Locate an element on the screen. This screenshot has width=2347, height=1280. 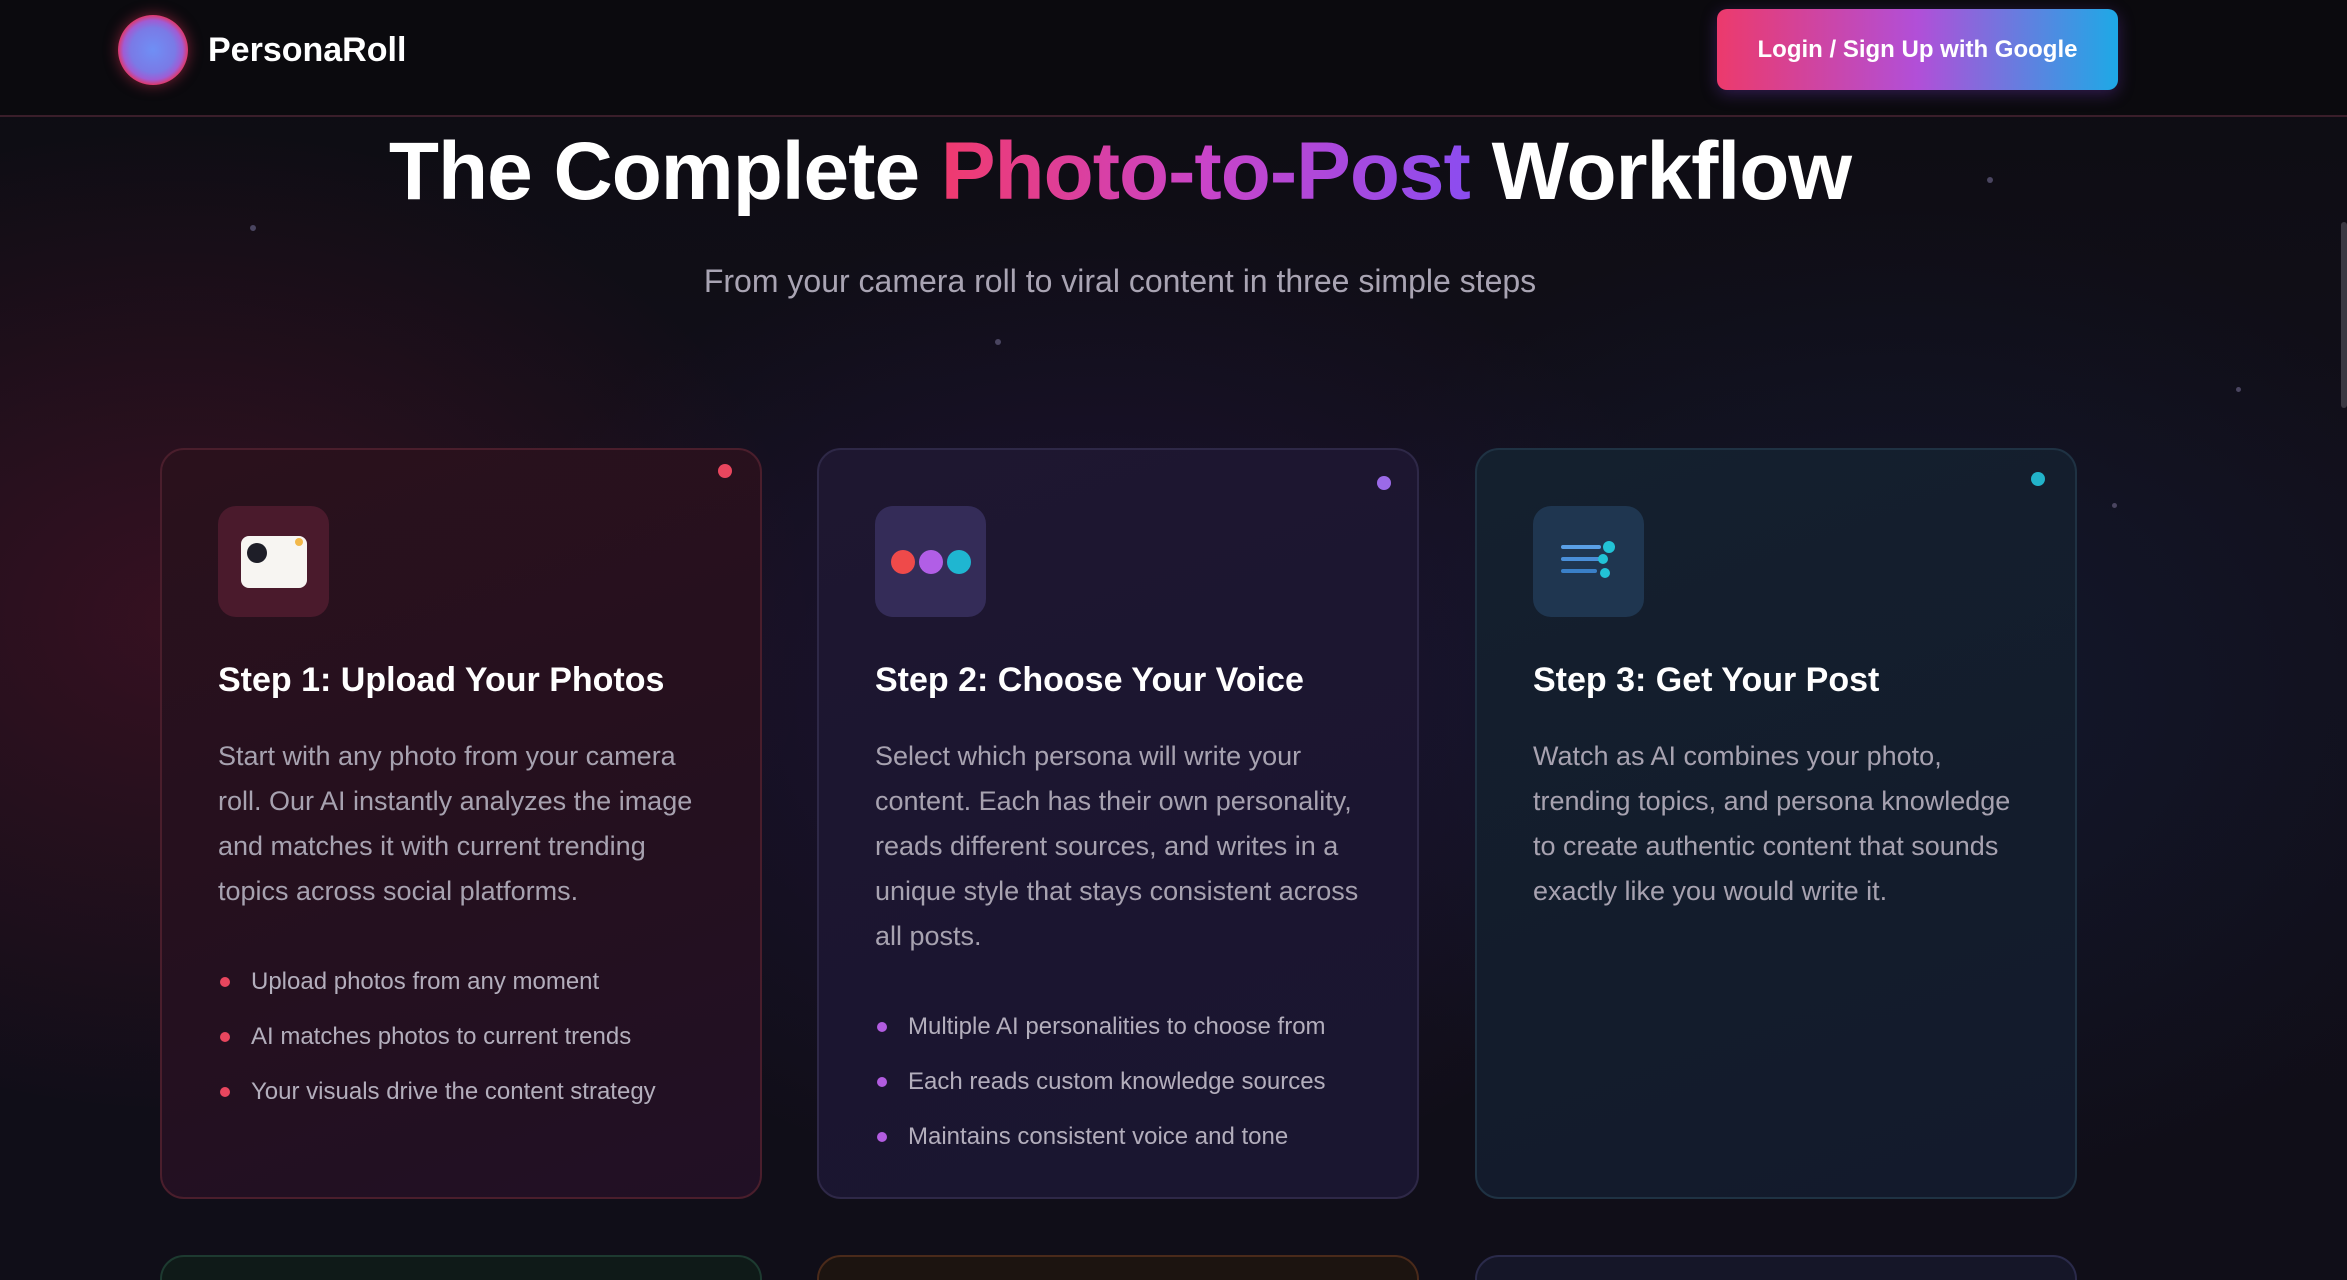
point-text: Your visuals drive the content strategy is located at coordinates (453, 1091).